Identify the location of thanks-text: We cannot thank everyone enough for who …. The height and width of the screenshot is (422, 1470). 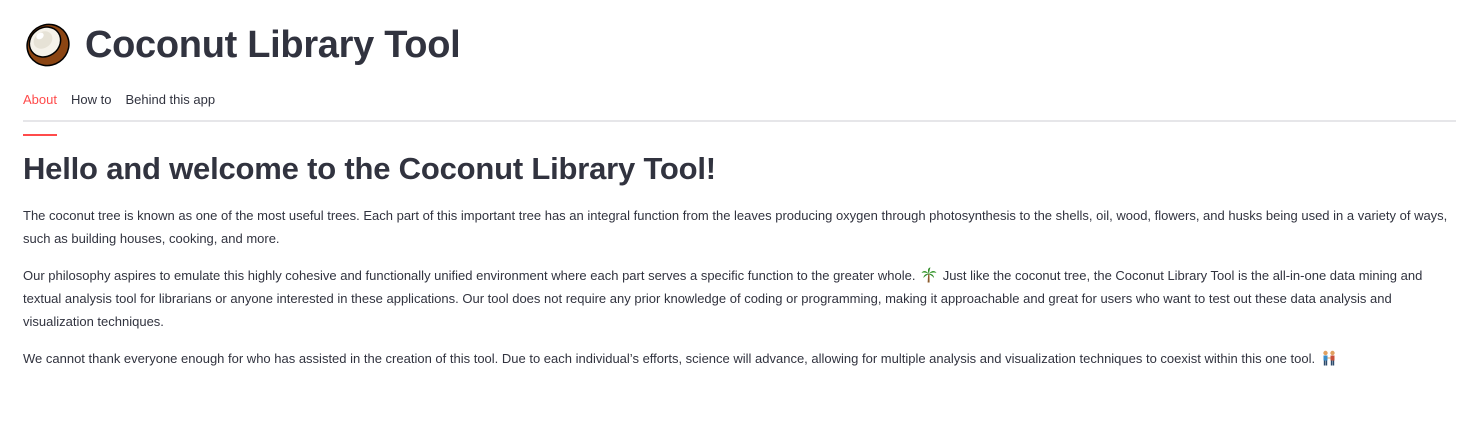
(669, 358).